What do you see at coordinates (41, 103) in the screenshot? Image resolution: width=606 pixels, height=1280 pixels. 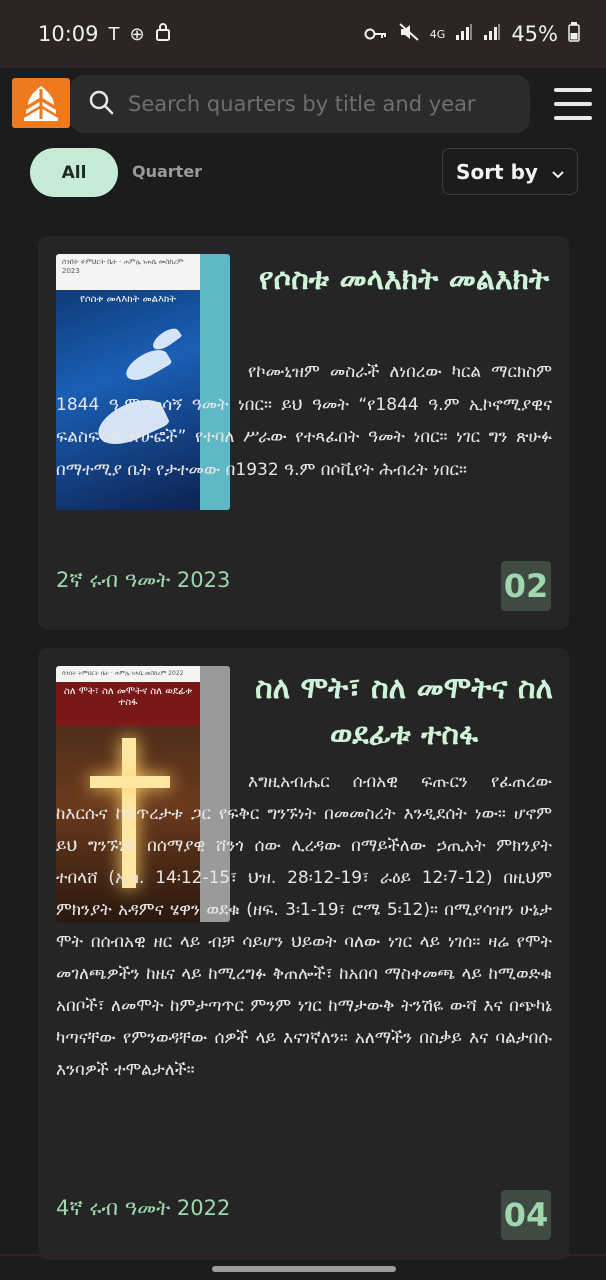 I see `sda-logo-icon` at bounding box center [41, 103].